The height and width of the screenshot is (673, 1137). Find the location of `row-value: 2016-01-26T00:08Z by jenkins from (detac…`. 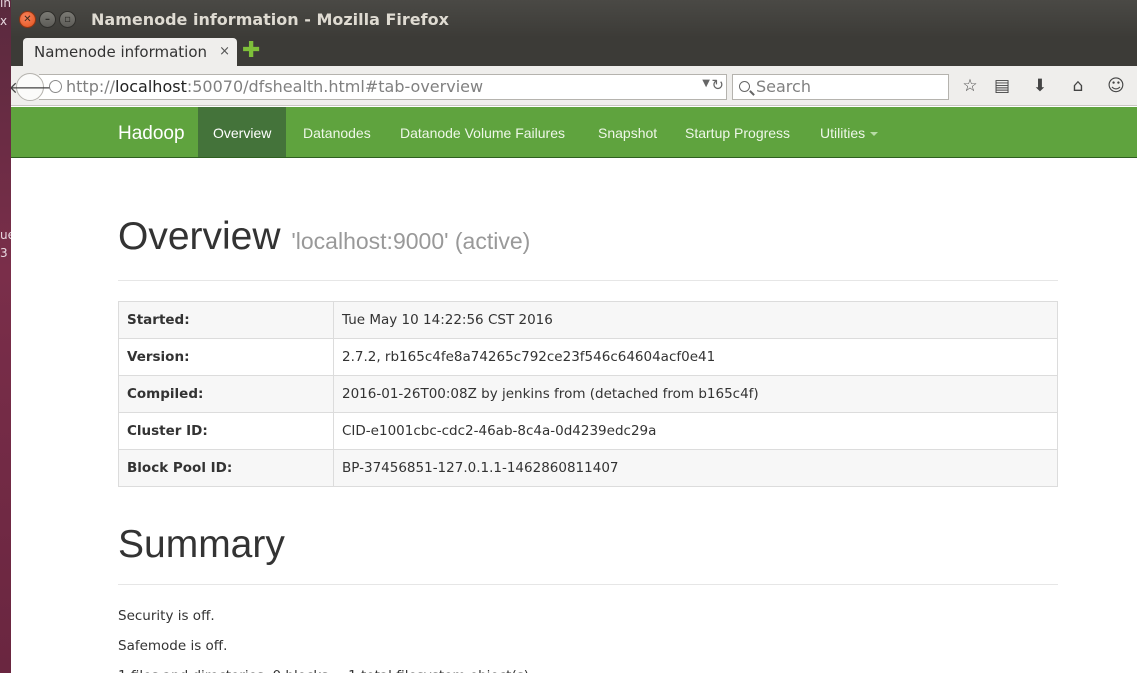

row-value: 2016-01-26T00:08Z by jenkins from (detac… is located at coordinates (695, 394).